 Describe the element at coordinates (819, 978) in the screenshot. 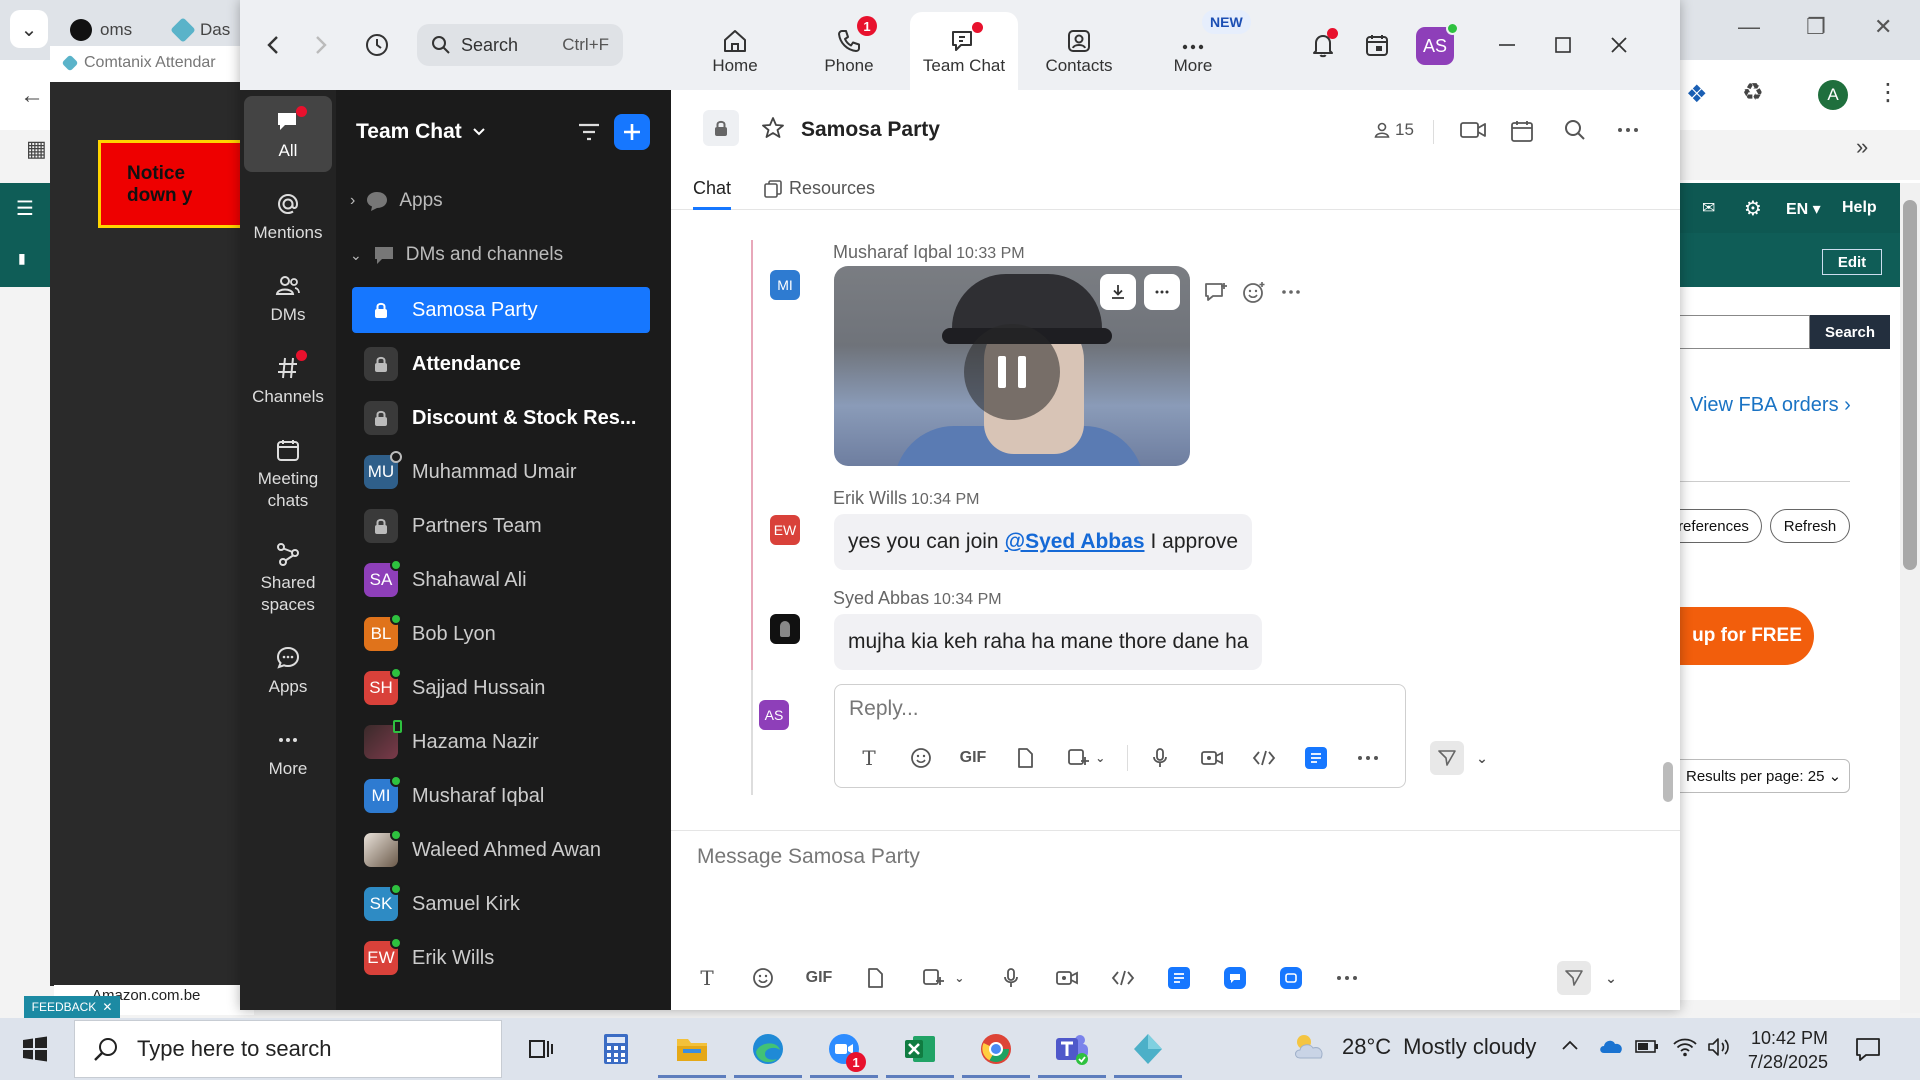

I see `gif-button: GIF` at that location.